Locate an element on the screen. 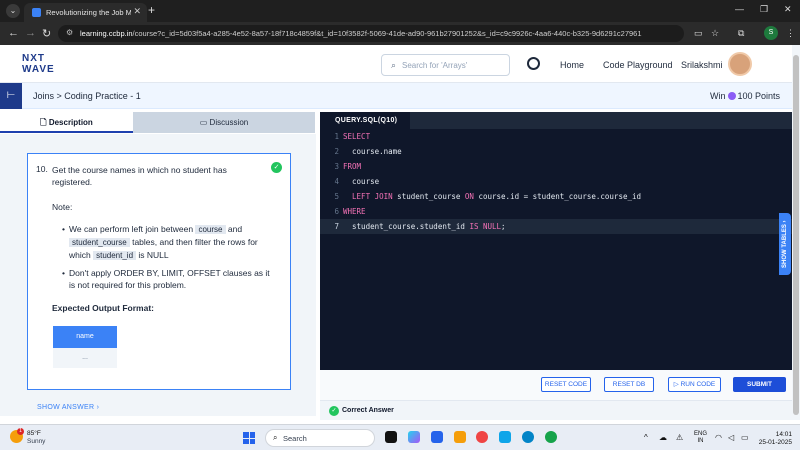 The height and width of the screenshot is (450, 800). profile-avatar: S is located at coordinates (771, 33).